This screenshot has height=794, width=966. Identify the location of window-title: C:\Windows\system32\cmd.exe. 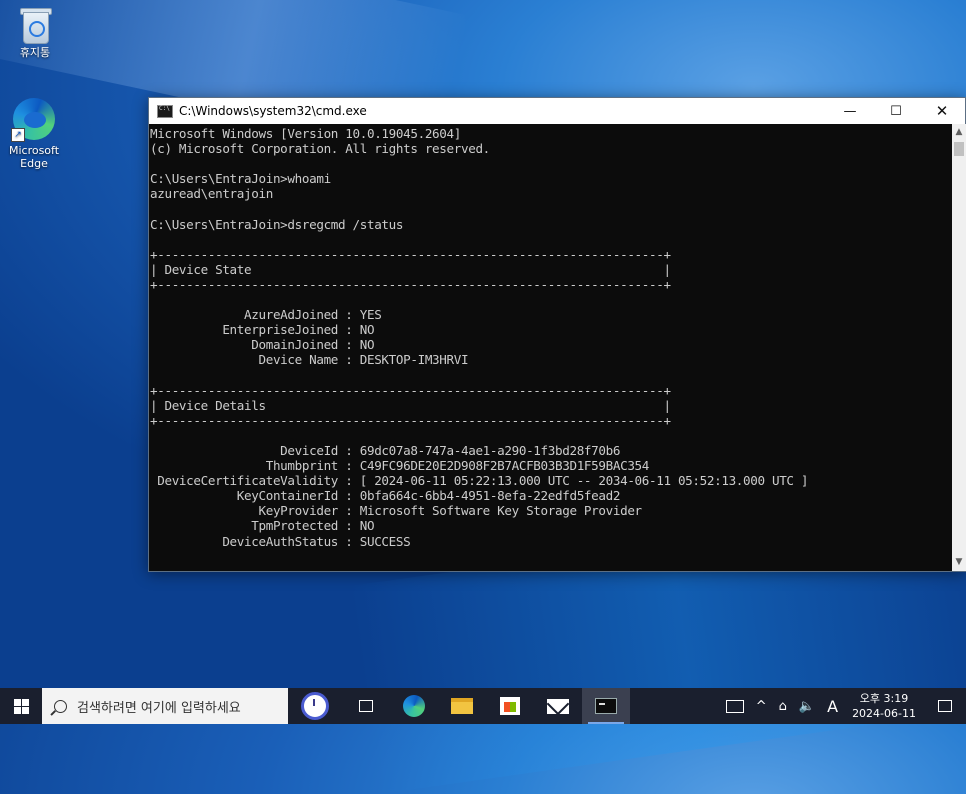
(273, 111).